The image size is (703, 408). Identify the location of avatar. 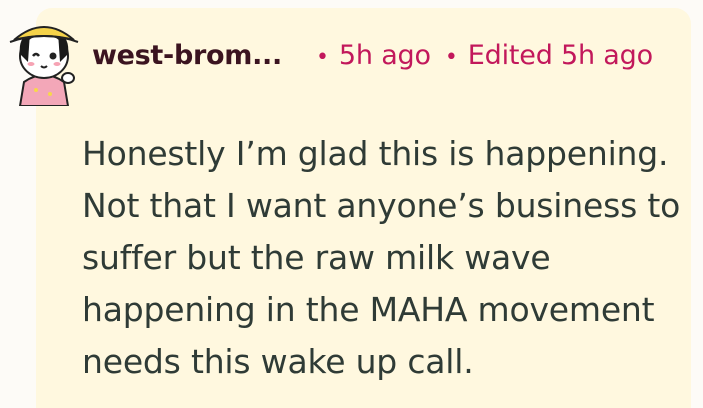
(44, 58).